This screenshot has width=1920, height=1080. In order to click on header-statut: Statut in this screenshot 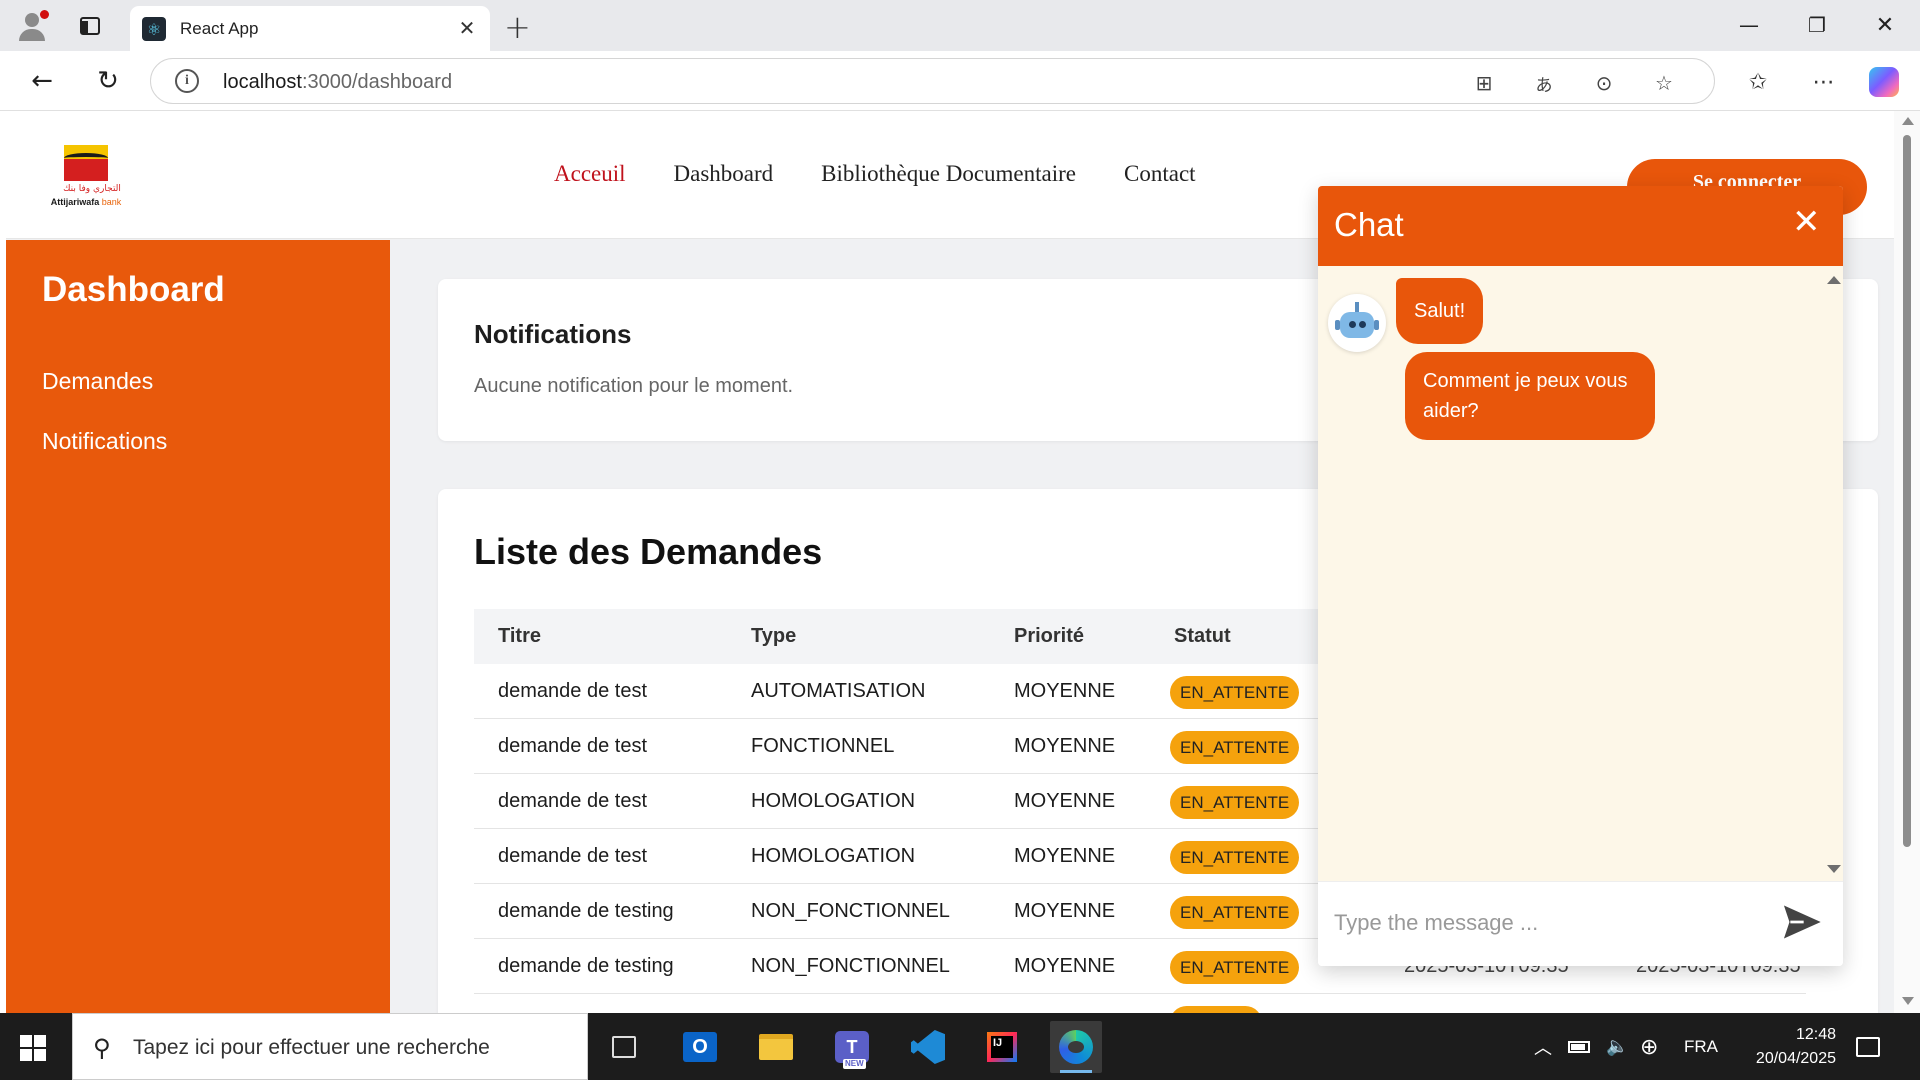, I will do `click(1202, 636)`.